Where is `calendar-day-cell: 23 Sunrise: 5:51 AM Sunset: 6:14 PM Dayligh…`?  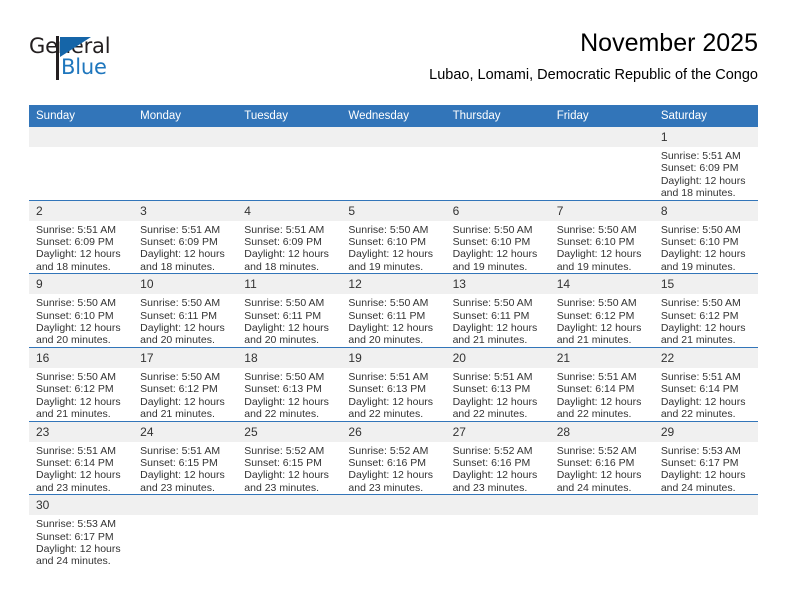 calendar-day-cell: 23 Sunrise: 5:51 AM Sunset: 6:14 PM Dayligh… is located at coordinates (81, 457).